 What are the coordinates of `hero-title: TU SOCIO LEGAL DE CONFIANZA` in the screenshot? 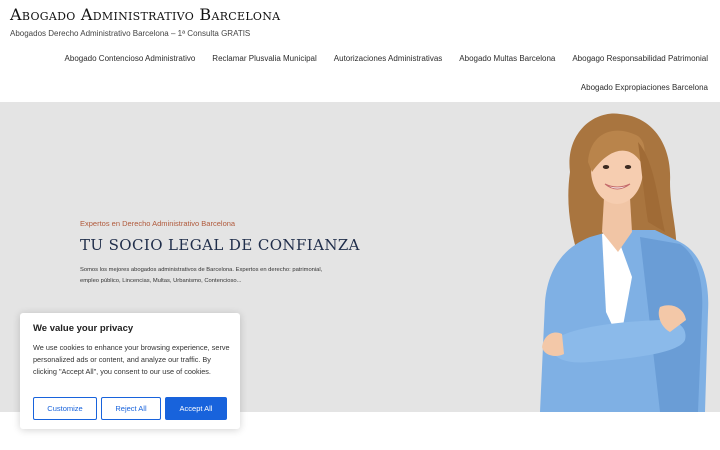 It's located at (220, 245).